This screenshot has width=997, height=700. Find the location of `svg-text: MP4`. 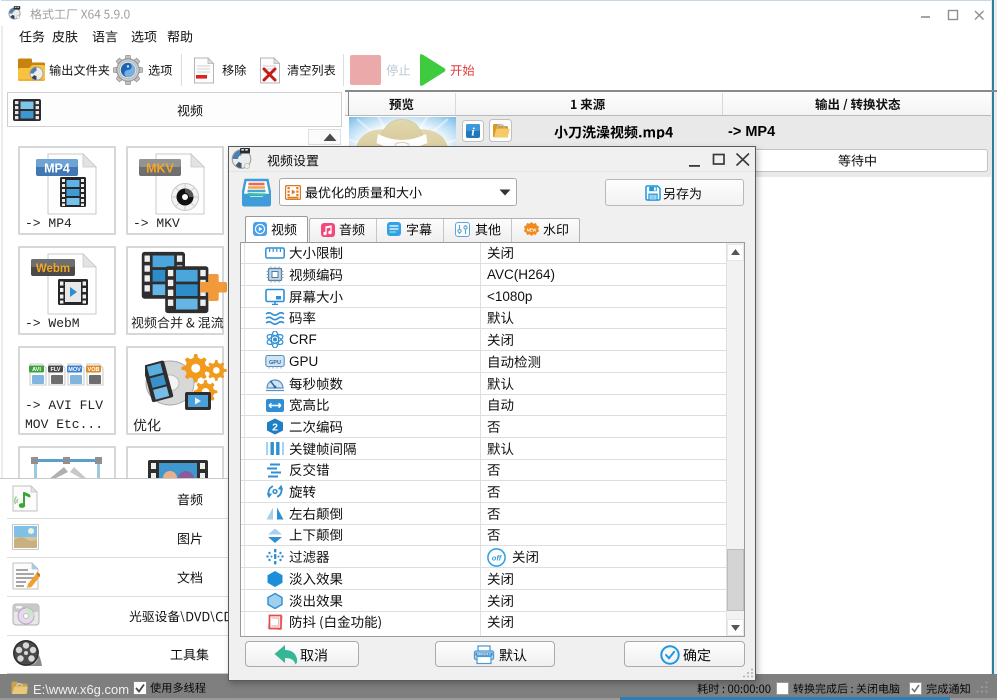

svg-text: MP4 is located at coordinates (57, 169).